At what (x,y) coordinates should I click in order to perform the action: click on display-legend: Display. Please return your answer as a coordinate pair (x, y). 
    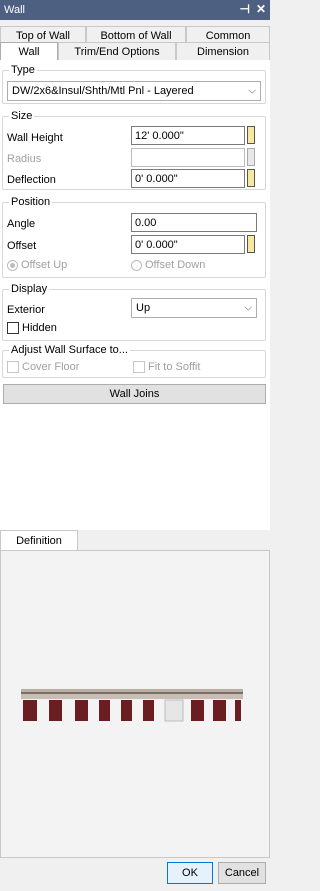
    Looking at the image, I should click on (29, 289).